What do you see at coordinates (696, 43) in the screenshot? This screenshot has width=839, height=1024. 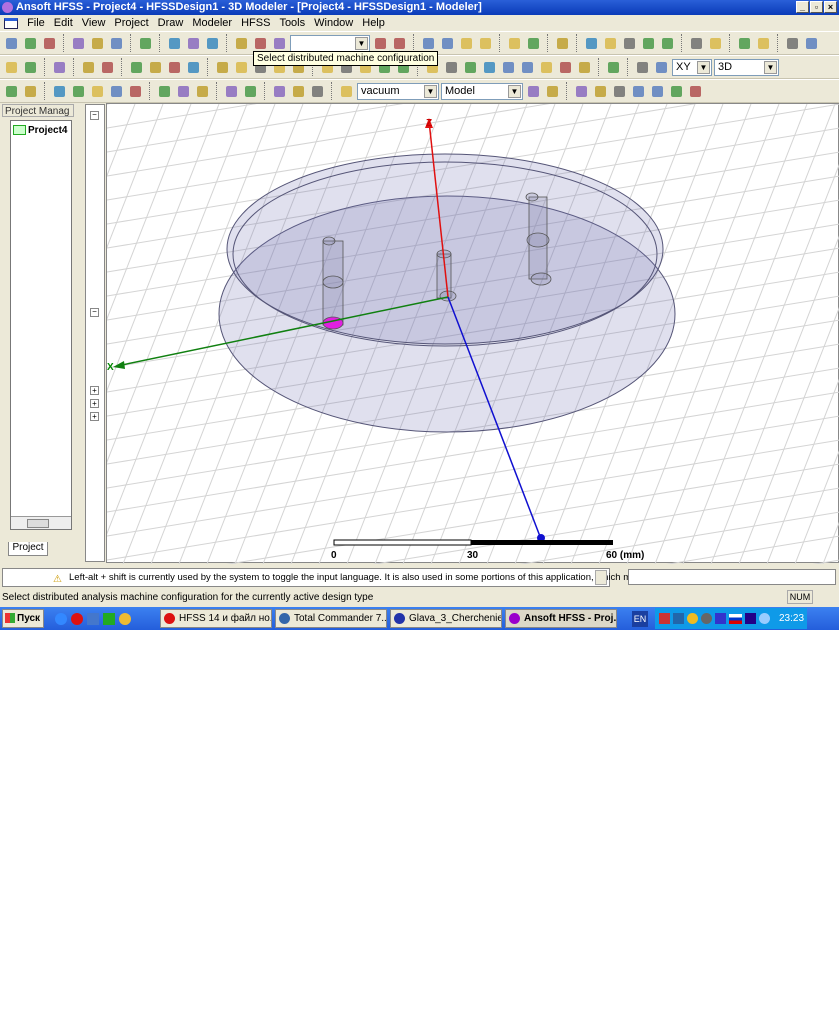 I see `zoom-in-icon` at bounding box center [696, 43].